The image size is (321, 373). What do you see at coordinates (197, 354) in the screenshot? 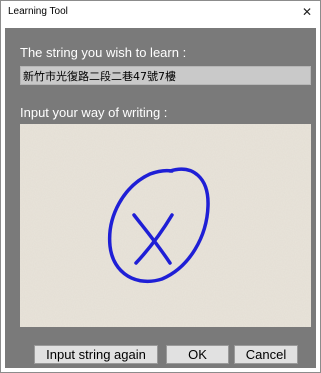
I see `ok-button: OK` at bounding box center [197, 354].